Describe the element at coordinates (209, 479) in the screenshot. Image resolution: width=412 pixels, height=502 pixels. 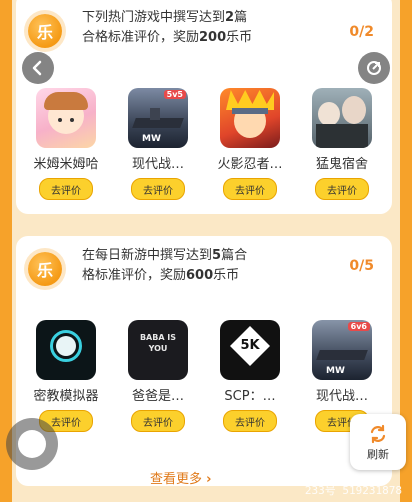
I see `chevron-right-icon: ›` at that location.